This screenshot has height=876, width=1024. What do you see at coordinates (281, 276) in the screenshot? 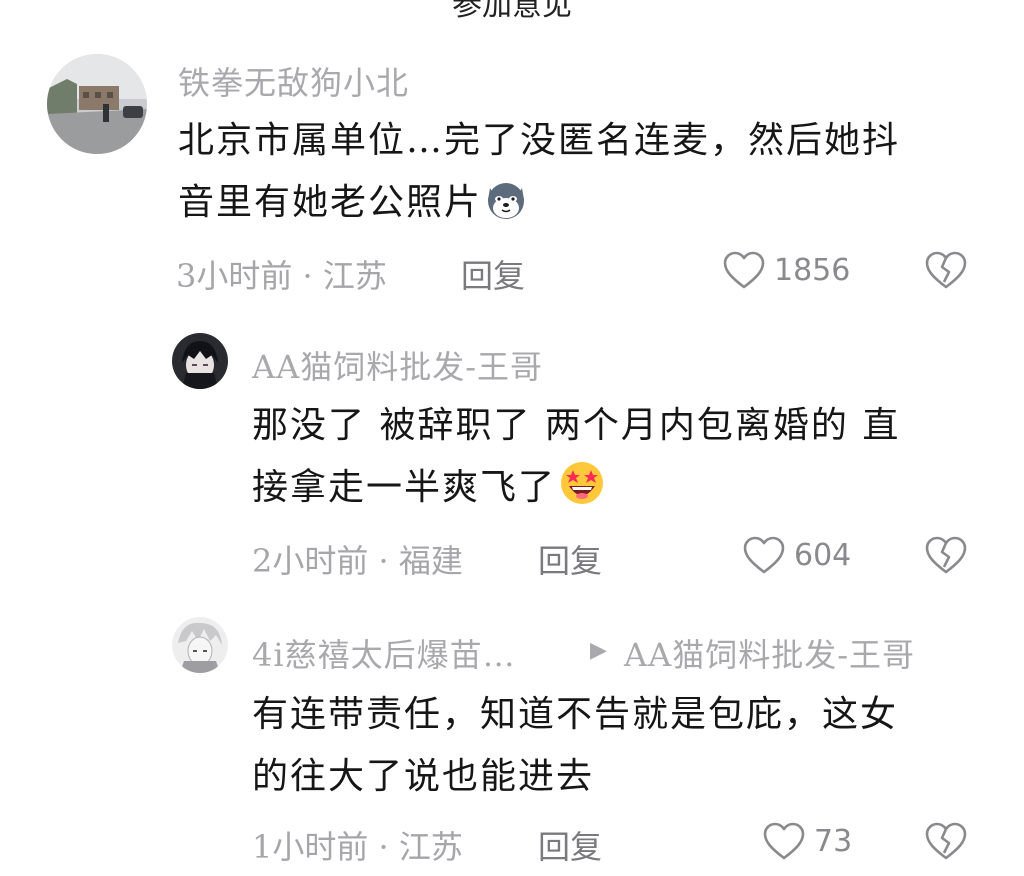
I see `comment-meta: 3小时前 · 江苏` at bounding box center [281, 276].